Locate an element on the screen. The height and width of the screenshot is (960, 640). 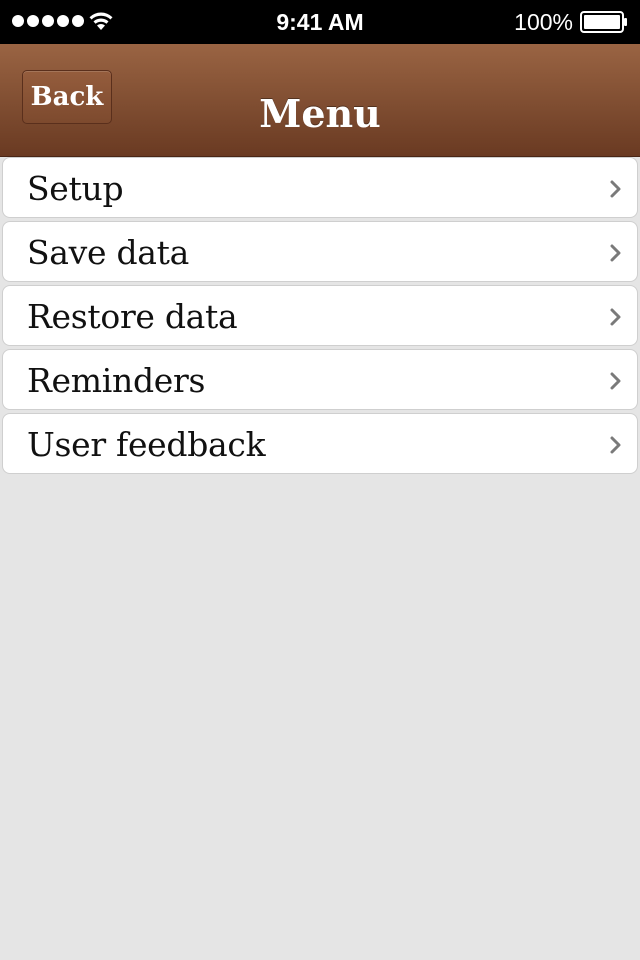
menu-item-label: Setup is located at coordinates (75, 188).